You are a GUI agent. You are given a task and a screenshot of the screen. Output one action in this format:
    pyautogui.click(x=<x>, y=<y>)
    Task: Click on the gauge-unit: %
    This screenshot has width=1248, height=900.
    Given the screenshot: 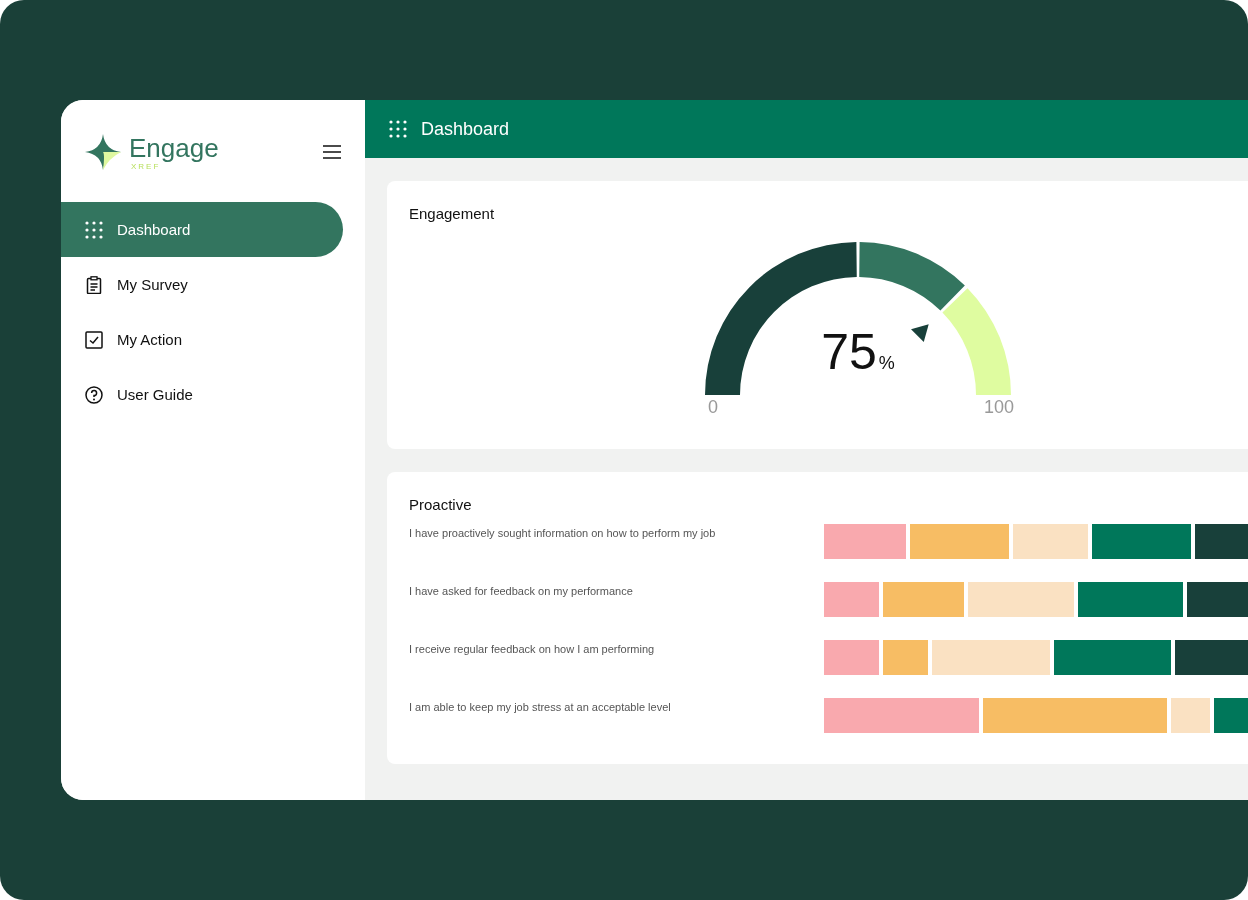 What is the action you would take?
    pyautogui.click(x=886, y=363)
    